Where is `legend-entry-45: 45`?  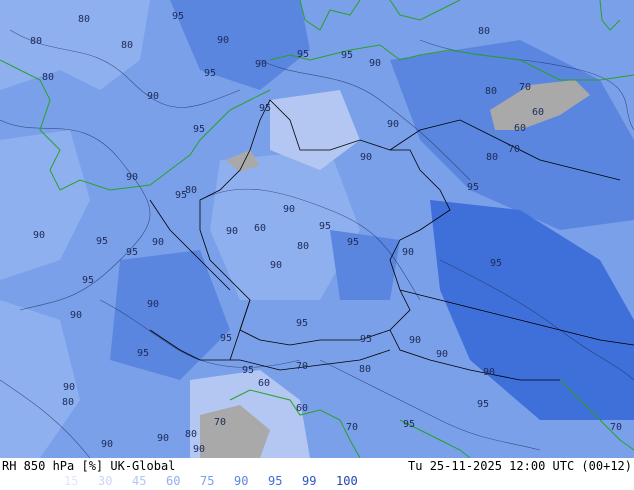
legend-entry-45: 45 is located at coordinates (139, 481).